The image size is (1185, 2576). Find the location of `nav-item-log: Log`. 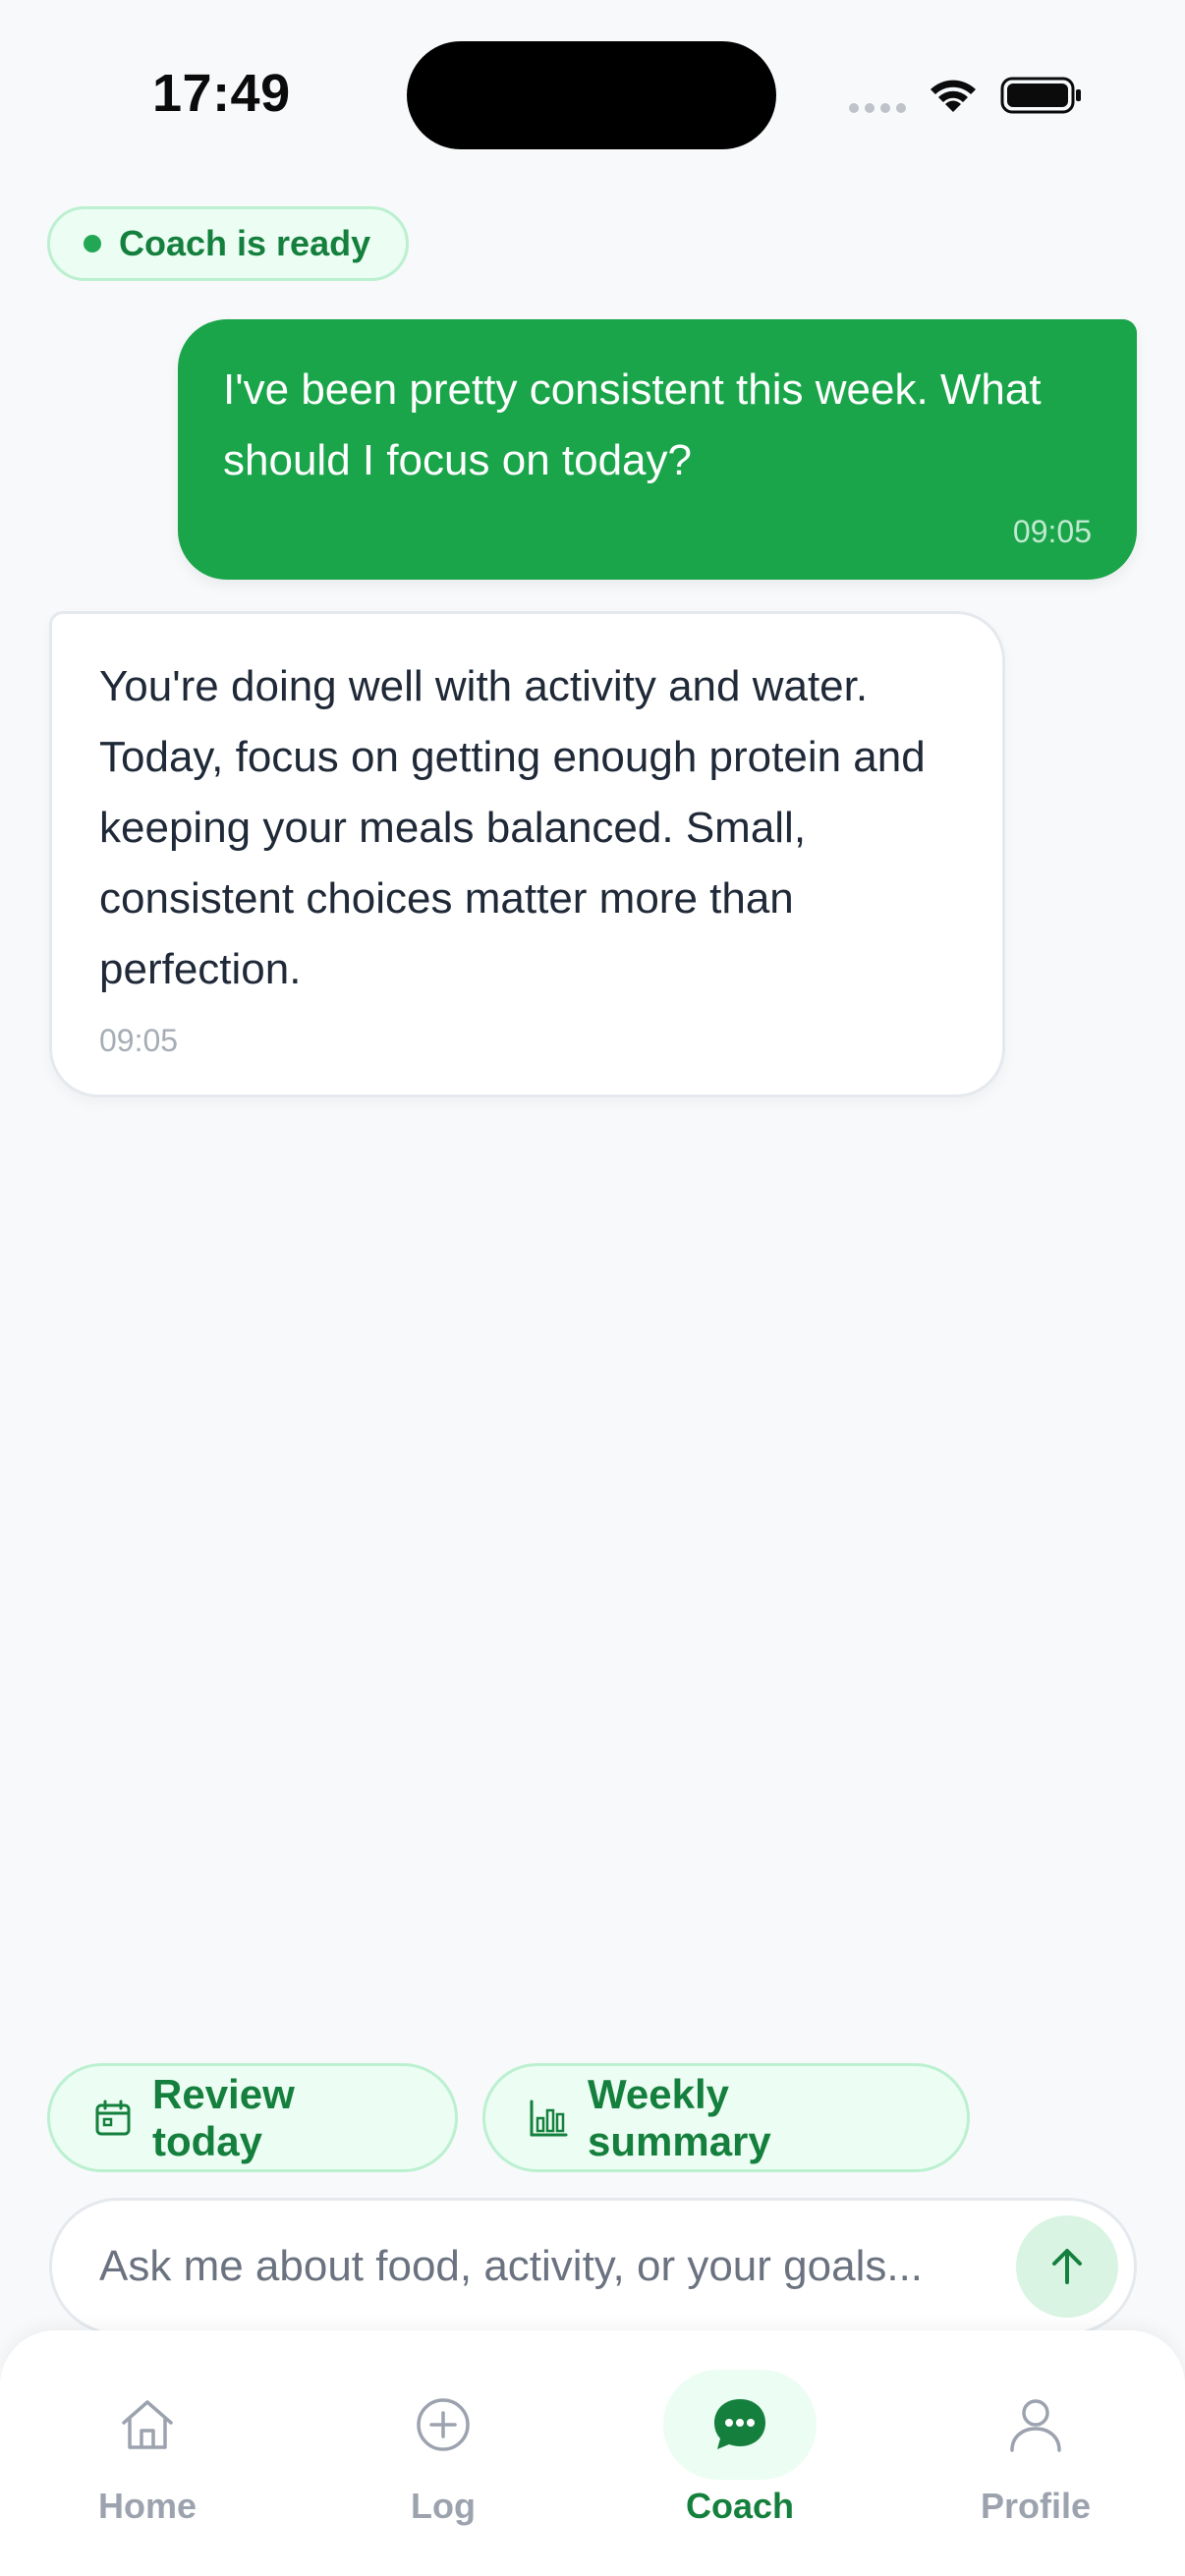

nav-item-log: Log is located at coordinates (443, 2458).